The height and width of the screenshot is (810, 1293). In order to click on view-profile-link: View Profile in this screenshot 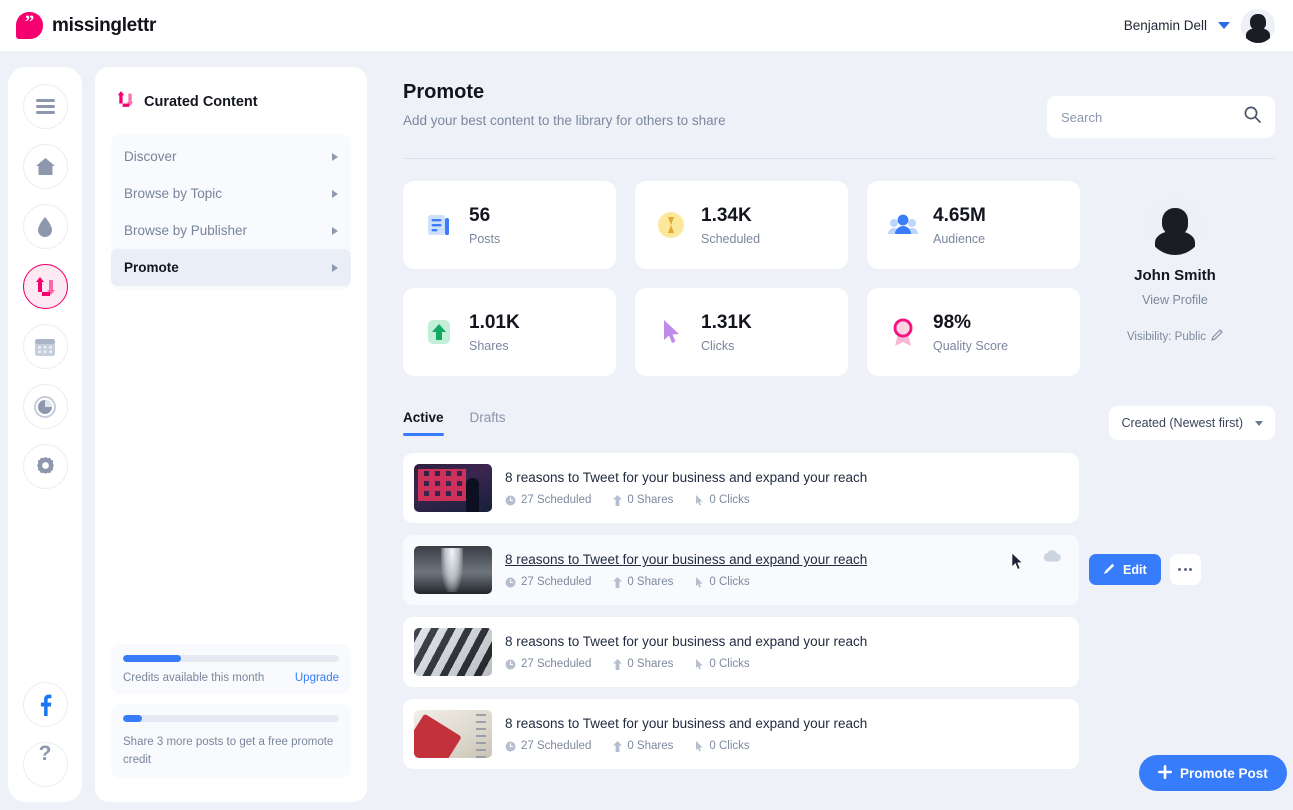, I will do `click(1175, 300)`.